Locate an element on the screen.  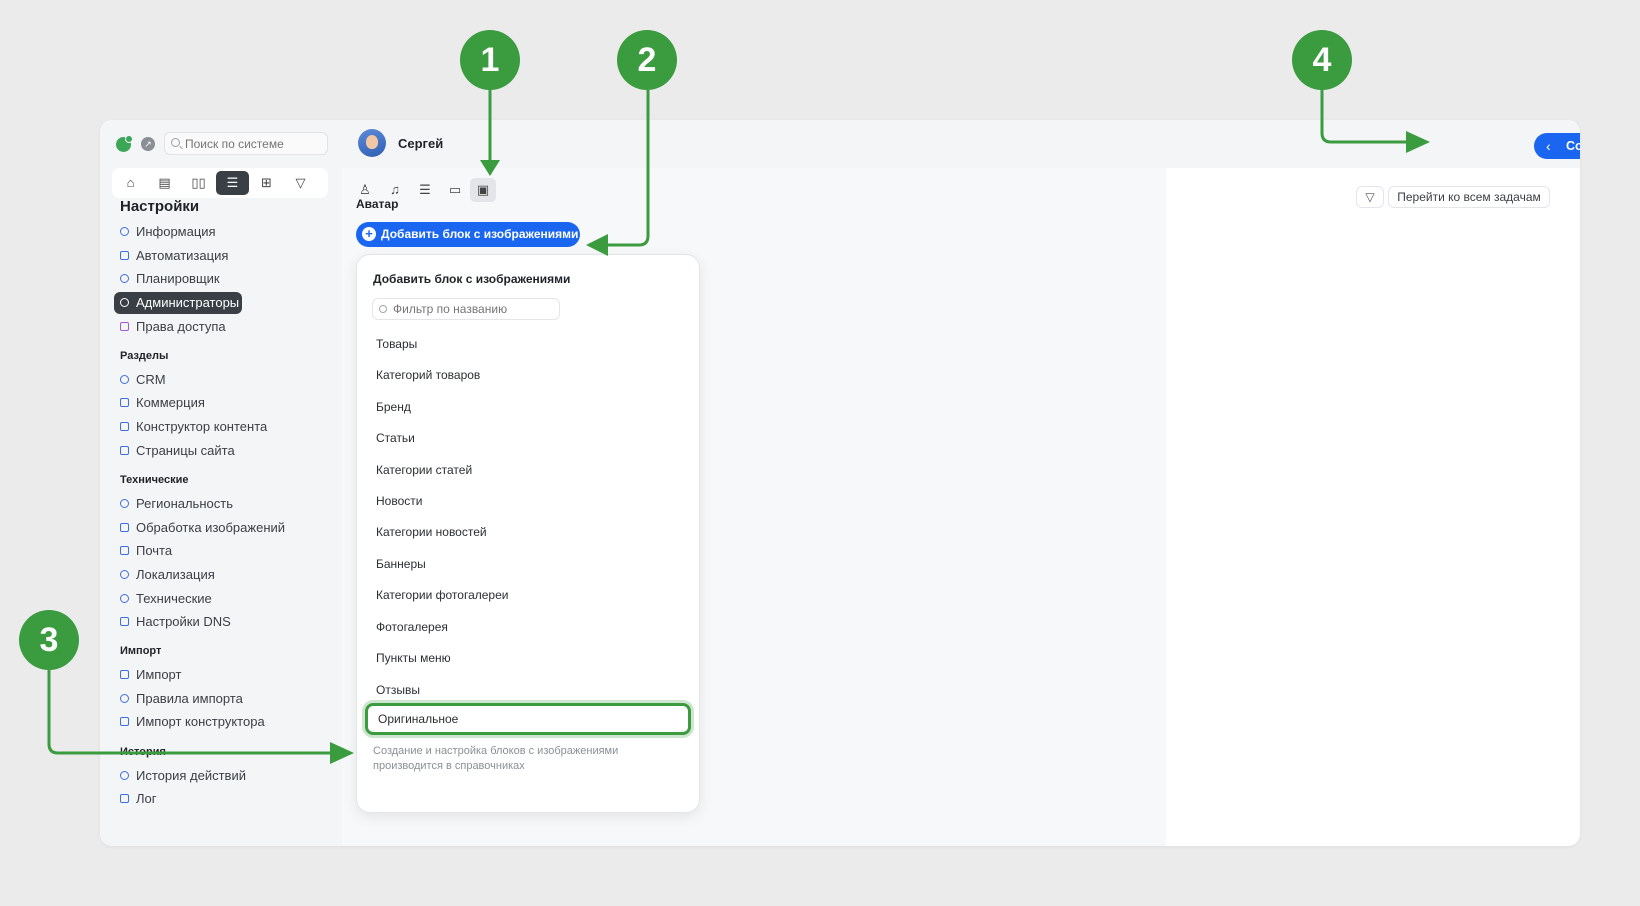
callout-4: 4 is located at coordinates (1322, 60).